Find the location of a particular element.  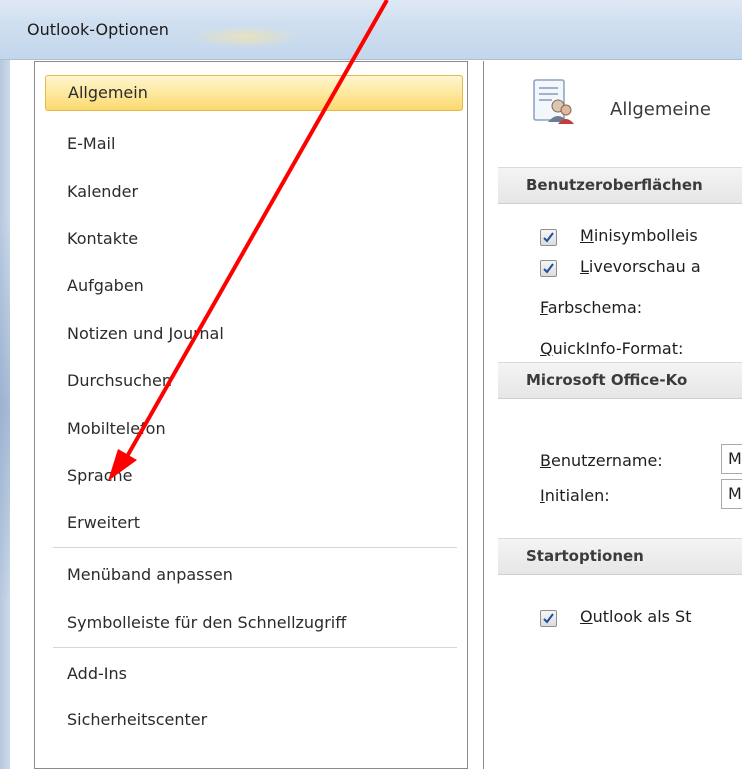

nav-item-label: E-Mail is located at coordinates (91, 143).